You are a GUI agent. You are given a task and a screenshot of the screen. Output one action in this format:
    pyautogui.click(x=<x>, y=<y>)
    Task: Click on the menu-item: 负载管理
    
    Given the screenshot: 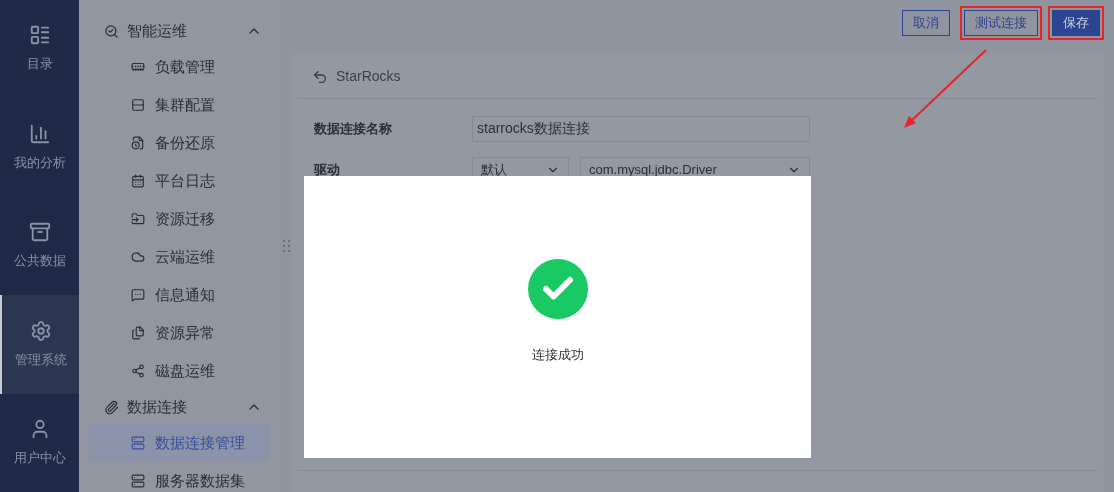 What is the action you would take?
    pyautogui.click(x=179, y=67)
    